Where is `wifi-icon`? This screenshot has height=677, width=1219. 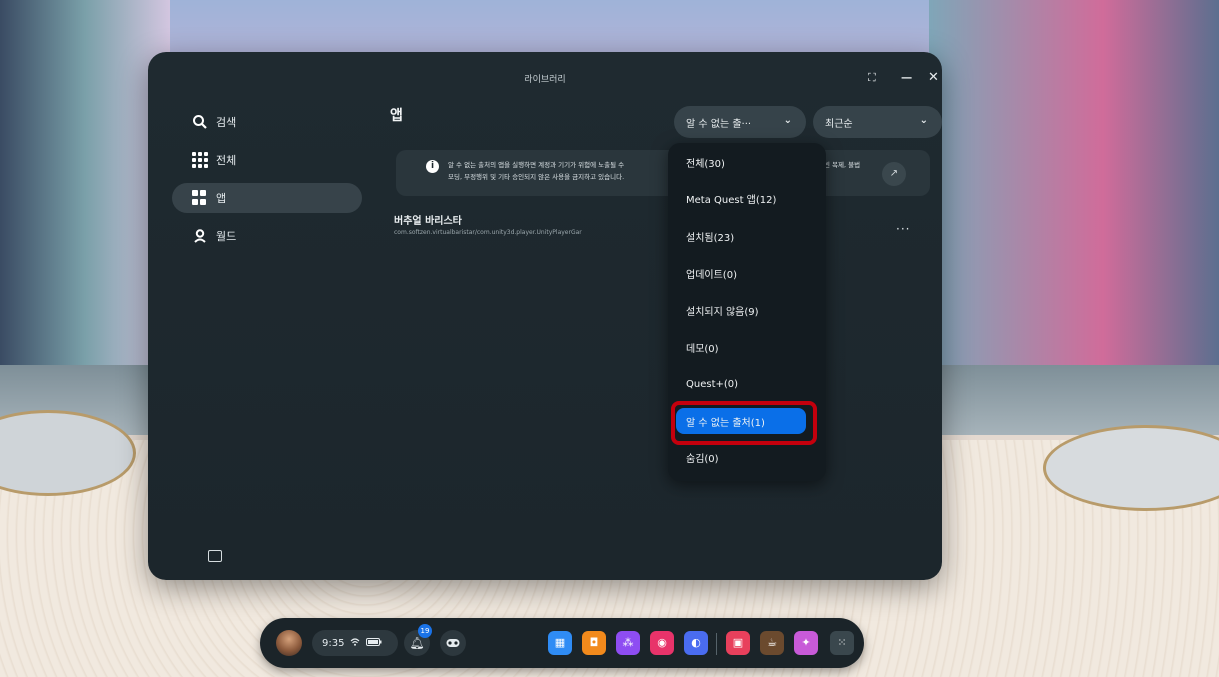
wifi-icon is located at coordinates (355, 643).